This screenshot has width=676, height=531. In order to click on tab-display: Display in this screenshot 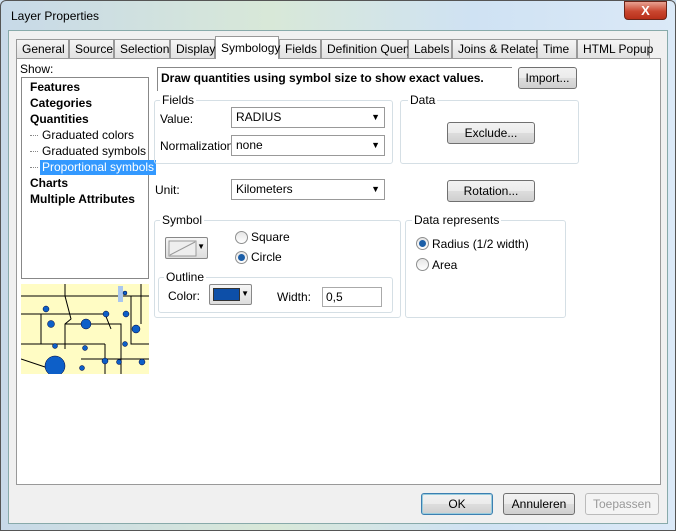, I will do `click(192, 49)`.